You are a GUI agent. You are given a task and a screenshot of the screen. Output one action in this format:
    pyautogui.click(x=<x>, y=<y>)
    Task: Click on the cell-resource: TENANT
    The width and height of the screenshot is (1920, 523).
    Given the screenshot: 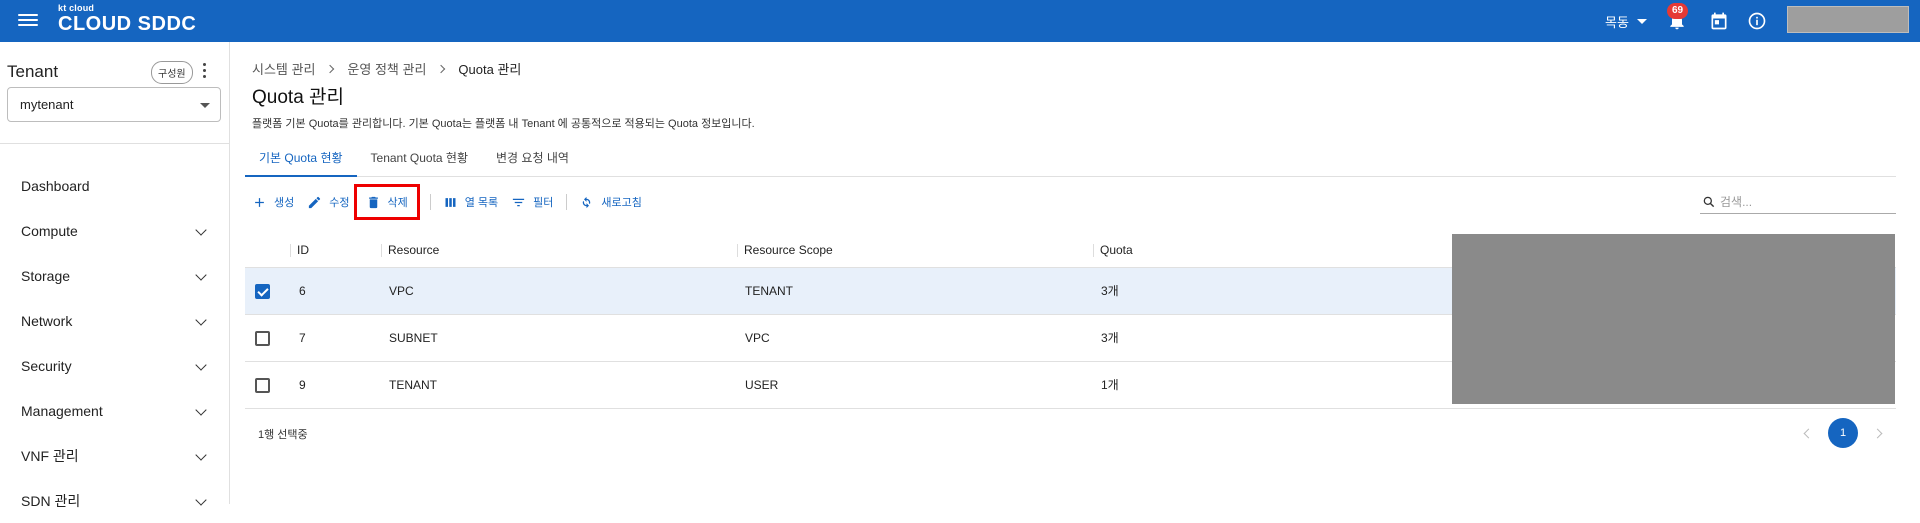 What is the action you would take?
    pyautogui.click(x=413, y=385)
    